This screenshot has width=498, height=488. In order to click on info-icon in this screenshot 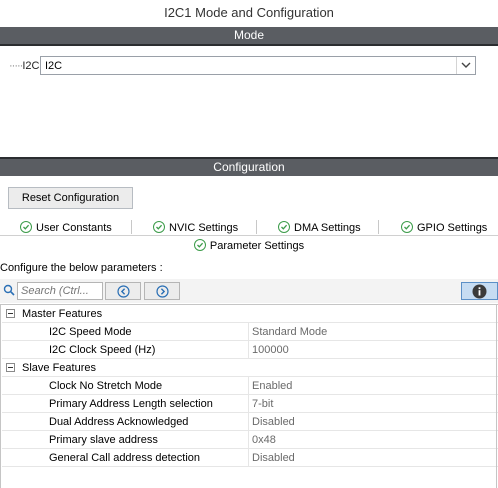, I will do `click(479, 291)`.